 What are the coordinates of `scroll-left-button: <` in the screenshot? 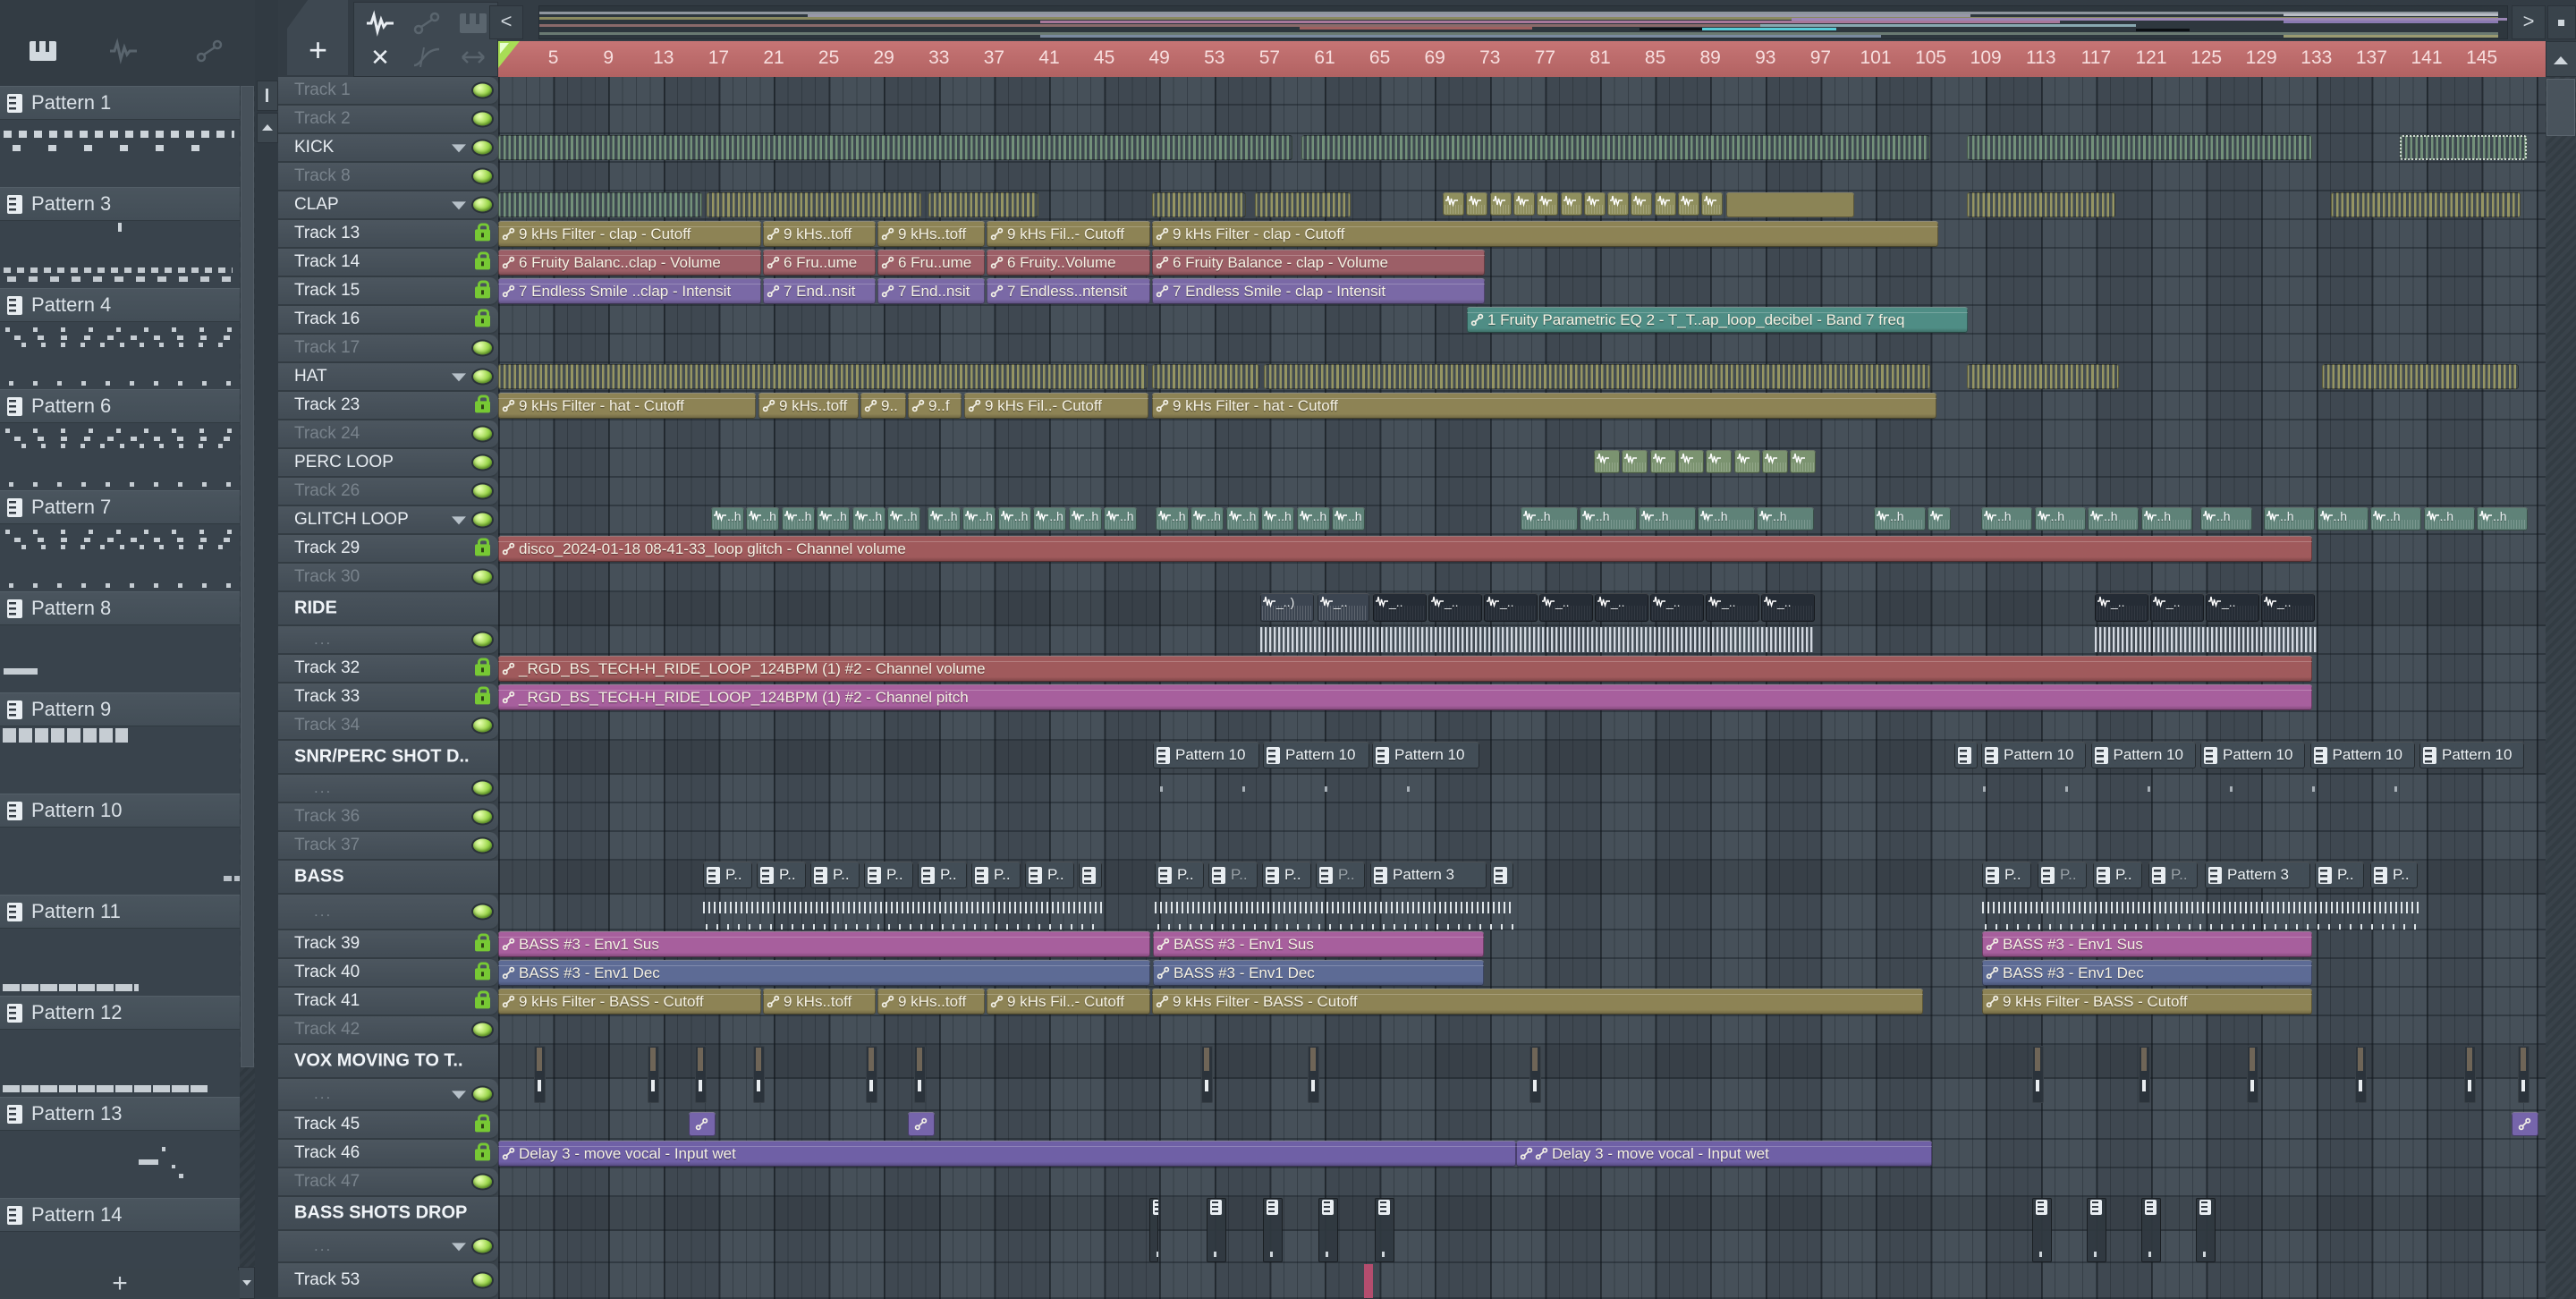 It's located at (506, 22).